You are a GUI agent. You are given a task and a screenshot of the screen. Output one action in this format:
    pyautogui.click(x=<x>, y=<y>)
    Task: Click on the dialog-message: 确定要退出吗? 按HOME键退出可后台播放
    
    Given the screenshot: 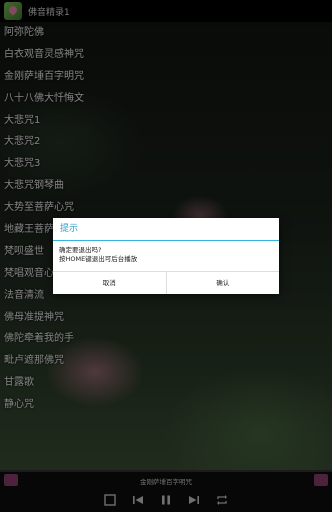 What is the action you would take?
    pyautogui.click(x=166, y=256)
    